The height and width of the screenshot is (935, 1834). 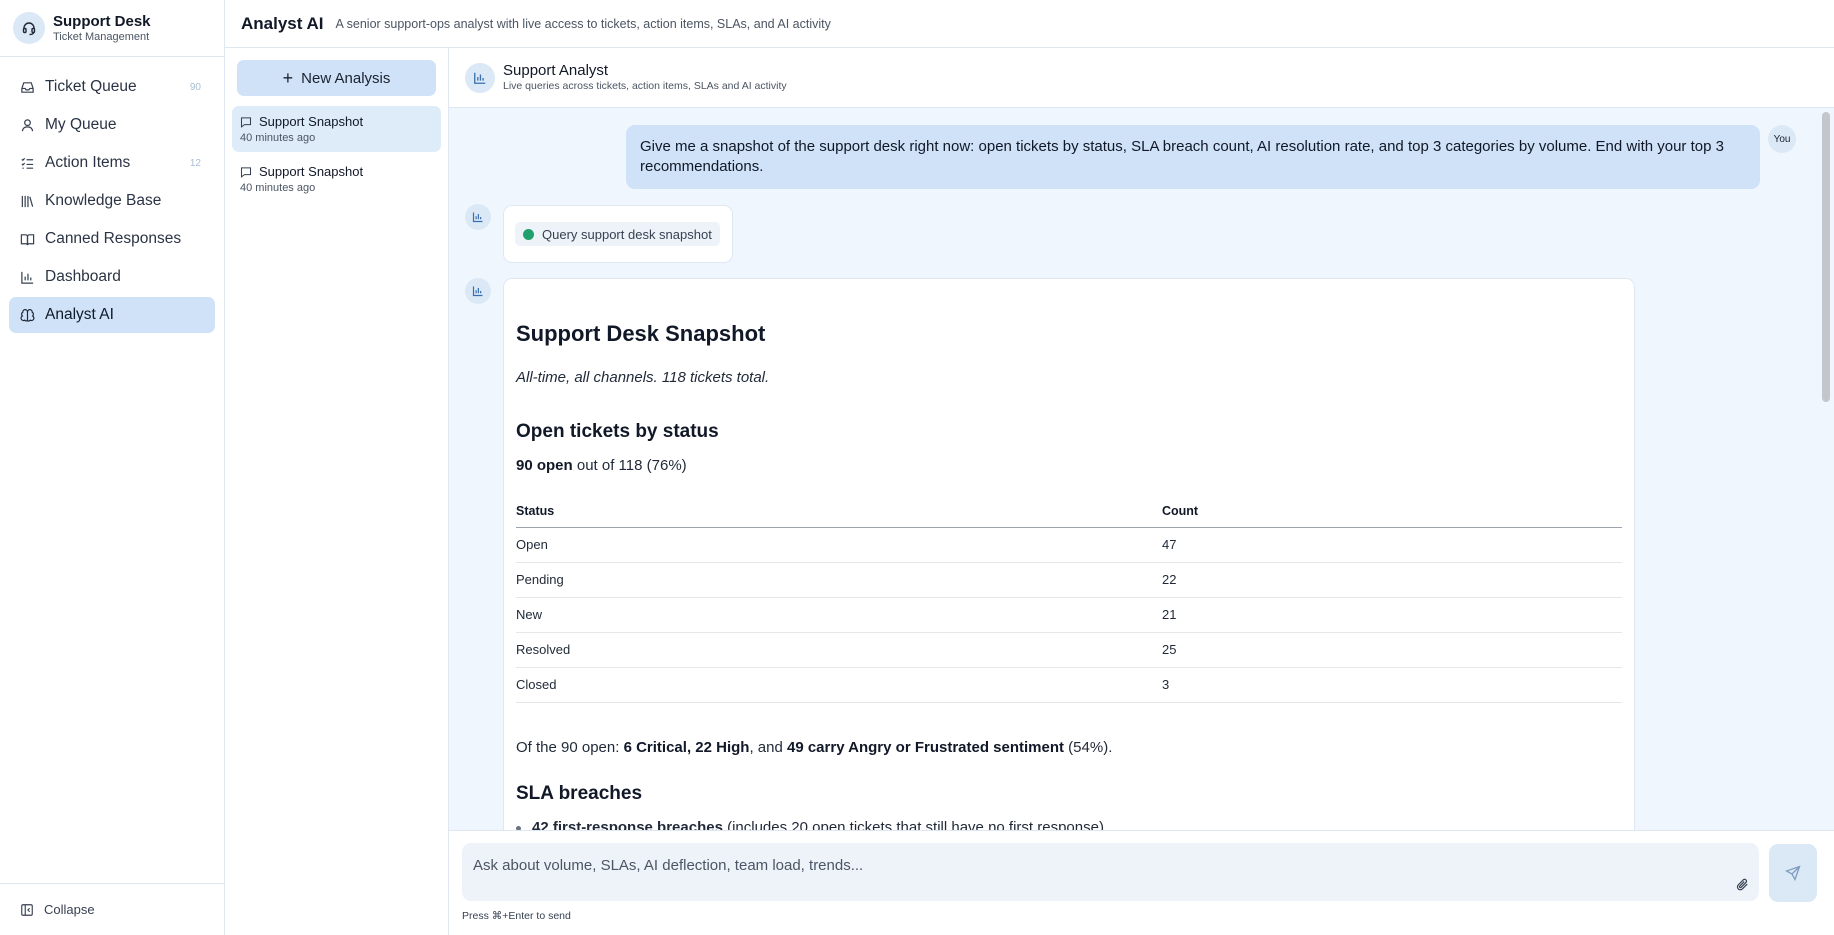 I want to click on brand-subtitle: Ticket Management, so click(x=101, y=36).